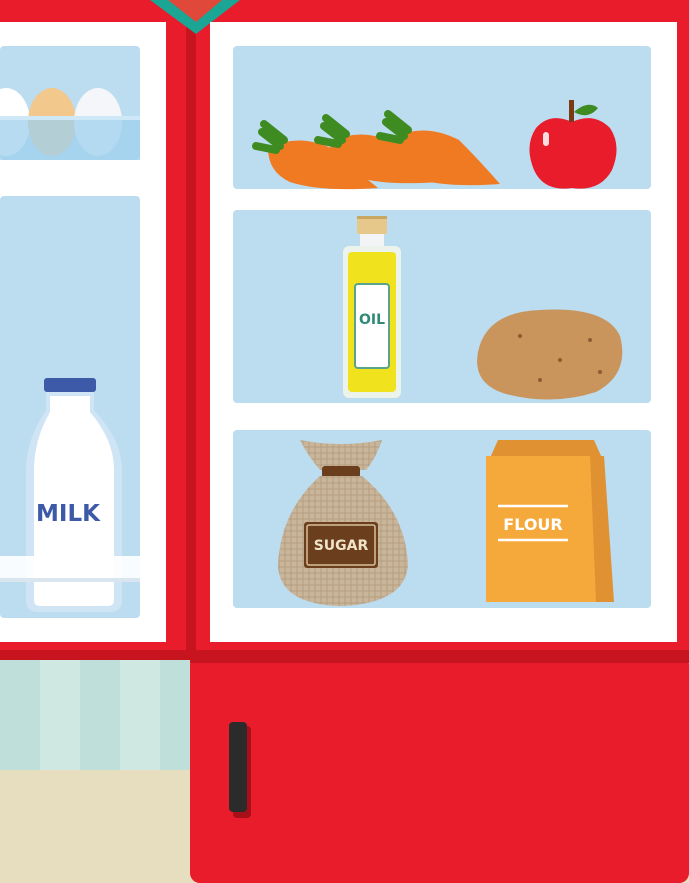 The width and height of the screenshot is (689, 883). I want to click on oil-label: OIL, so click(372, 320).